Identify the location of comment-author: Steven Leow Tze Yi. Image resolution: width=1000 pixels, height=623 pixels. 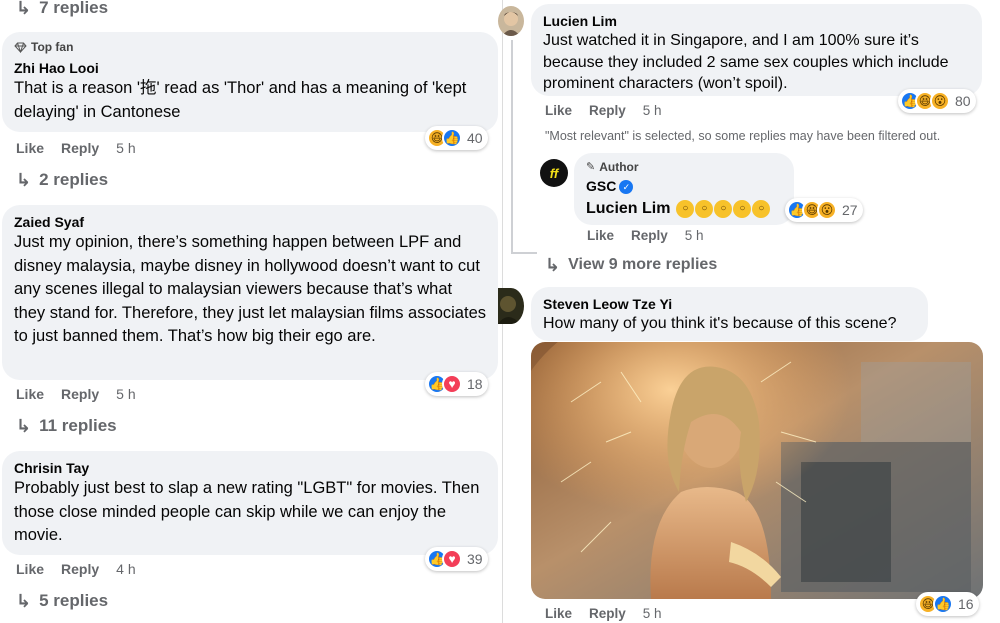
(729, 304).